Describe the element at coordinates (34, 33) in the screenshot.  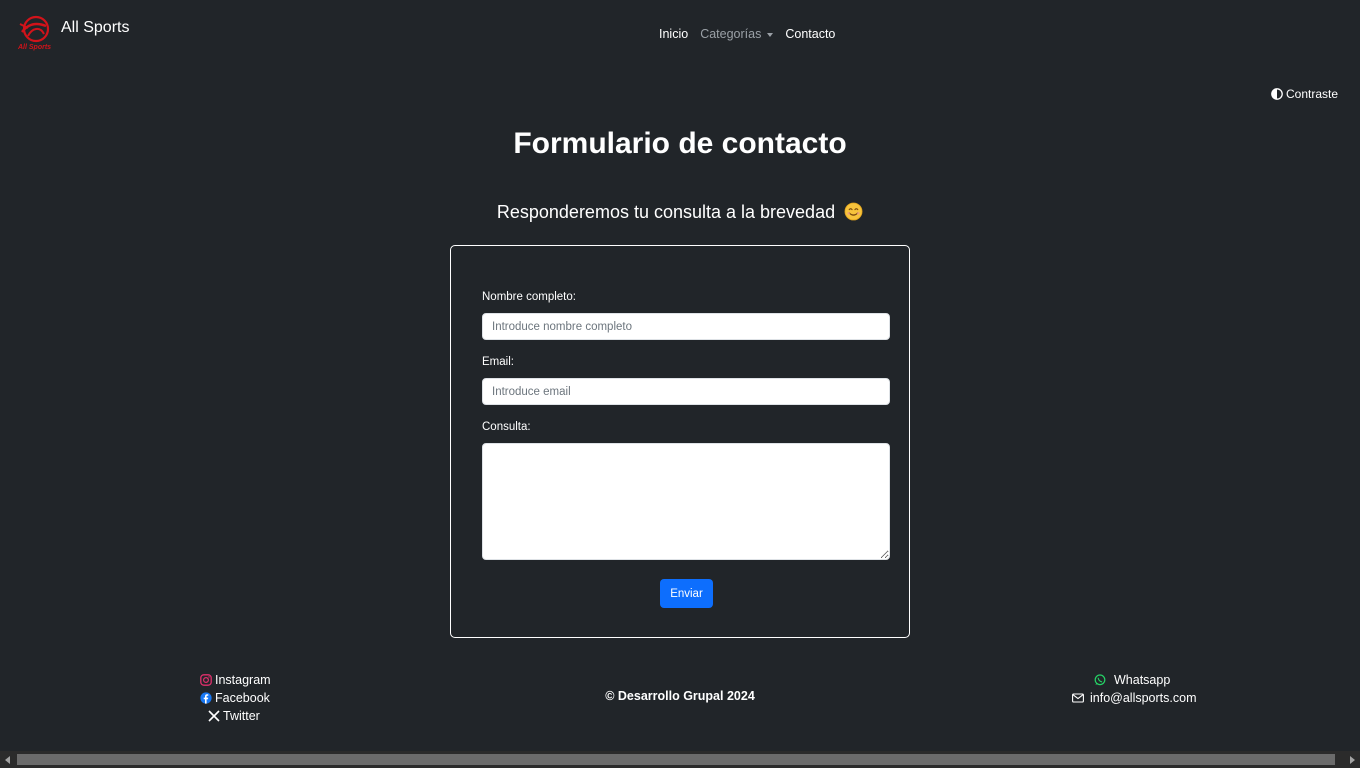
I see `all-sports-logo-icon: All Sports` at that location.